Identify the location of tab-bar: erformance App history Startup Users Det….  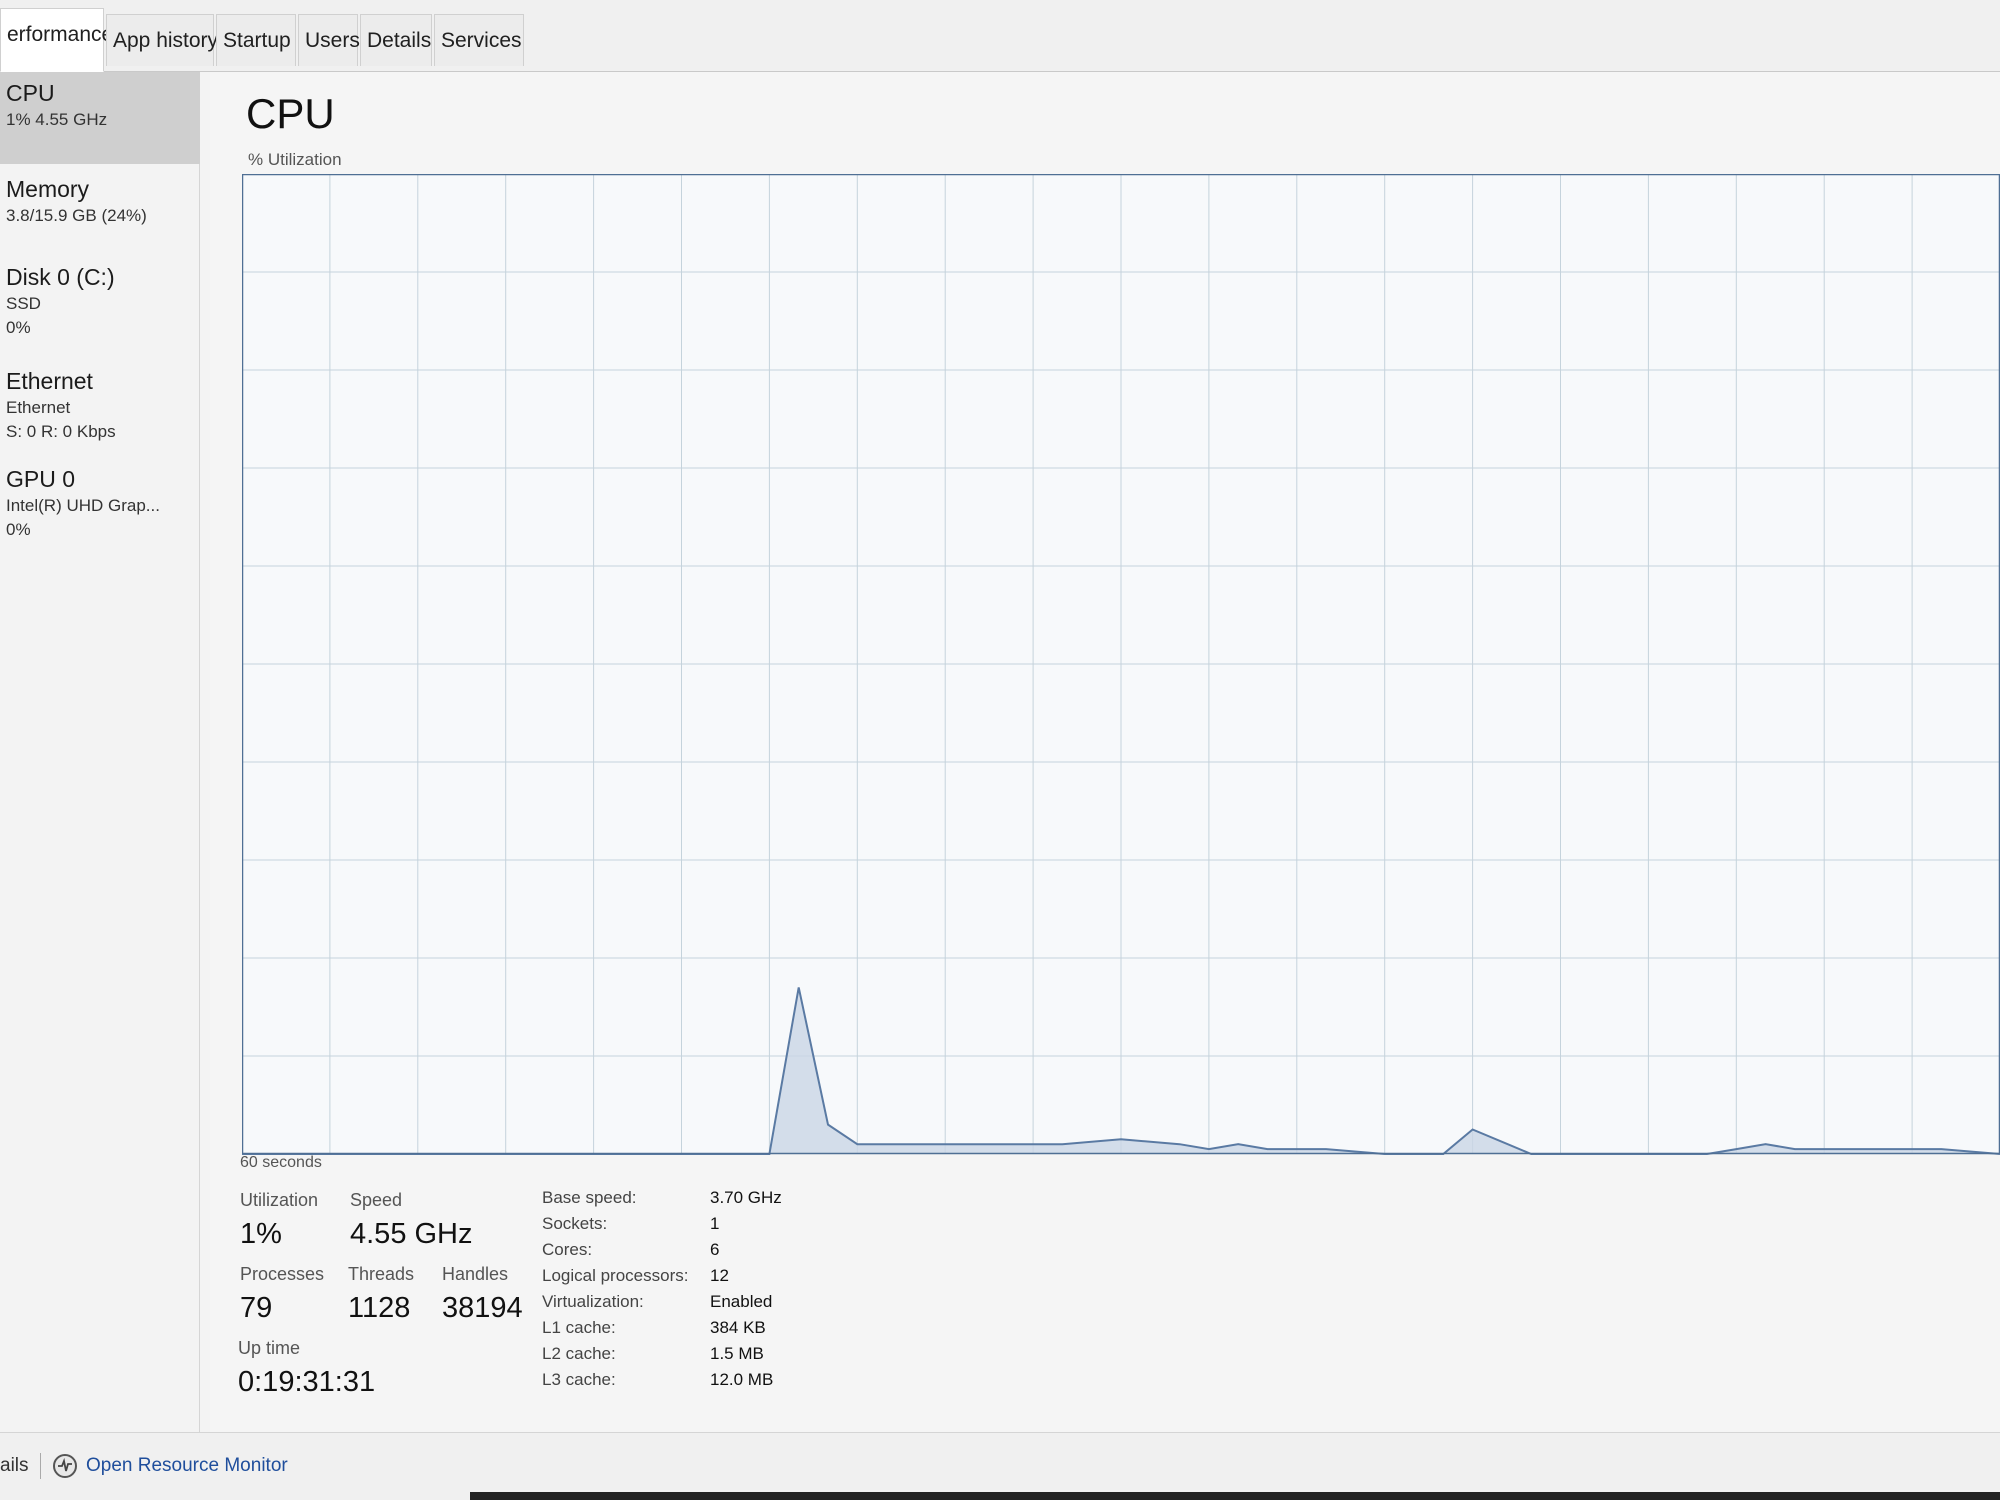
(1000, 36).